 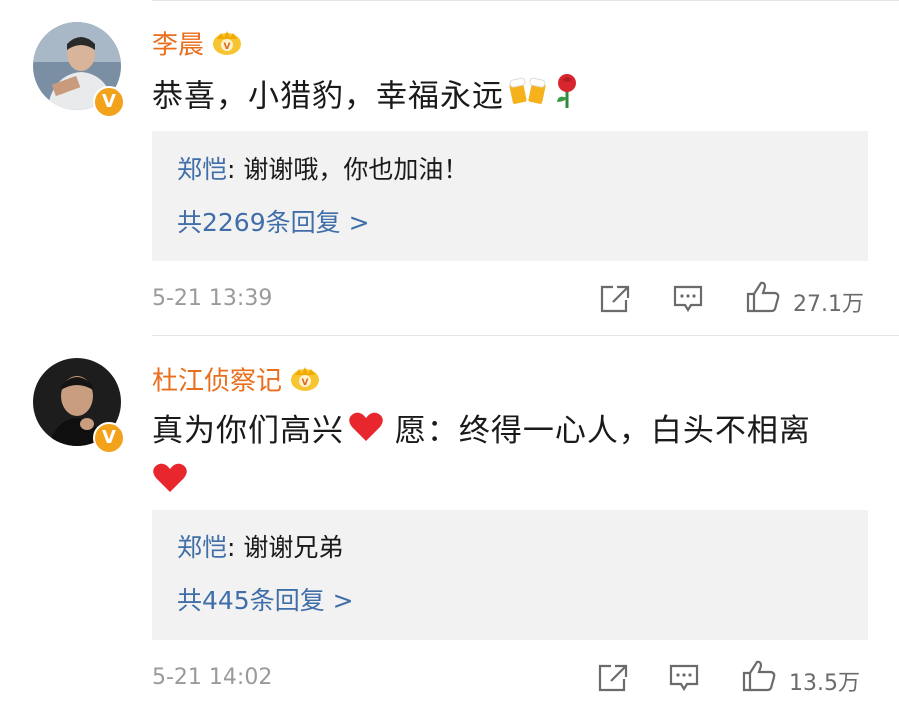 What do you see at coordinates (352, 169) in the screenshot?
I see `reply-text: 谢谢哦，你也加油！` at bounding box center [352, 169].